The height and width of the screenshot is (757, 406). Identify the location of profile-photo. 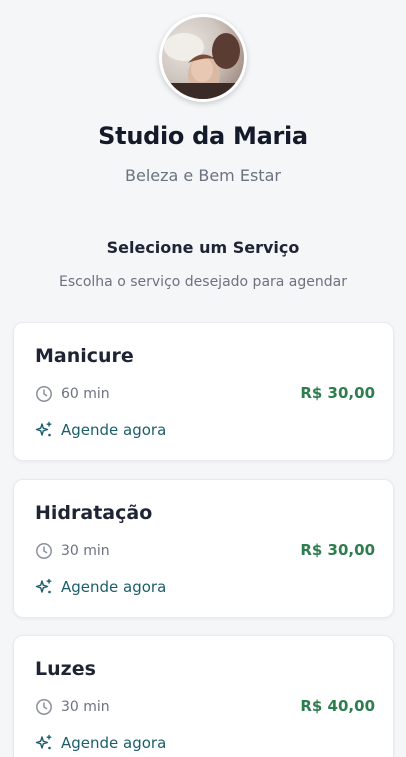
(203, 58).